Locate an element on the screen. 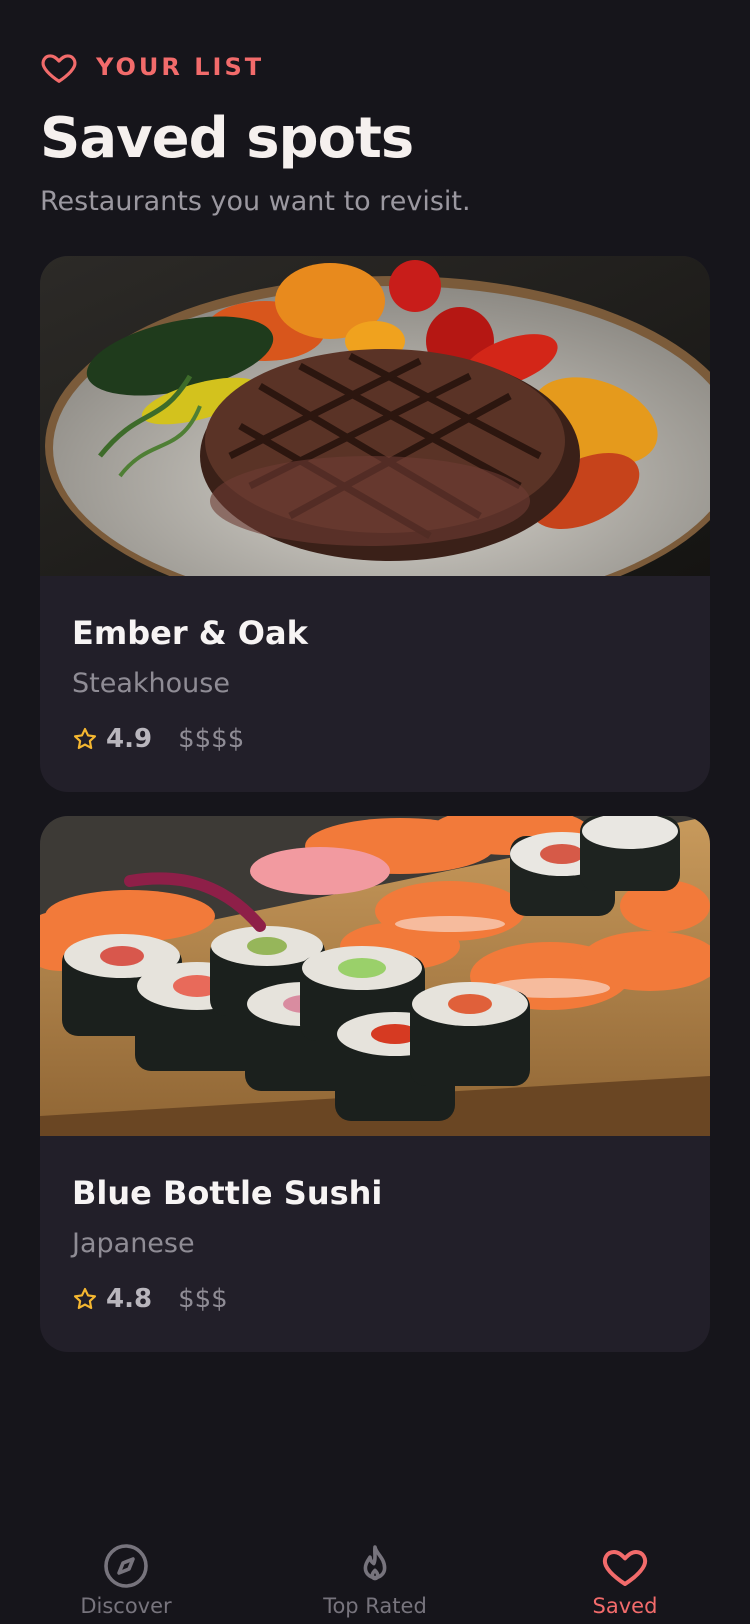  compass-icon is located at coordinates (126, 1566).